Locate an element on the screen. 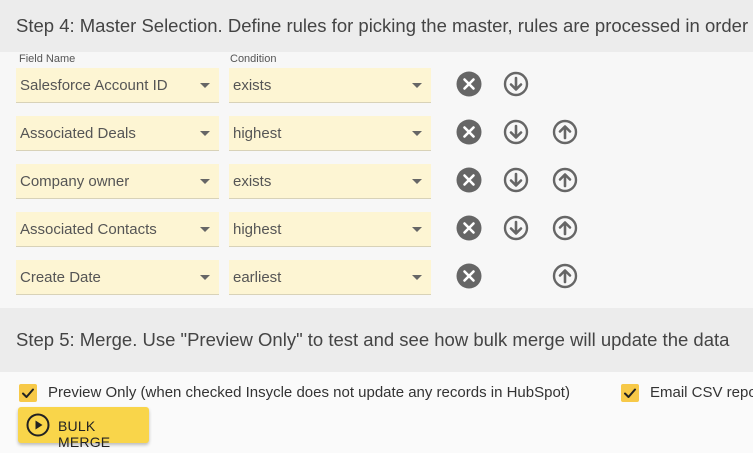 The height and width of the screenshot is (453, 753). bulk-merge-button: BULK MERGE is located at coordinates (83, 428).